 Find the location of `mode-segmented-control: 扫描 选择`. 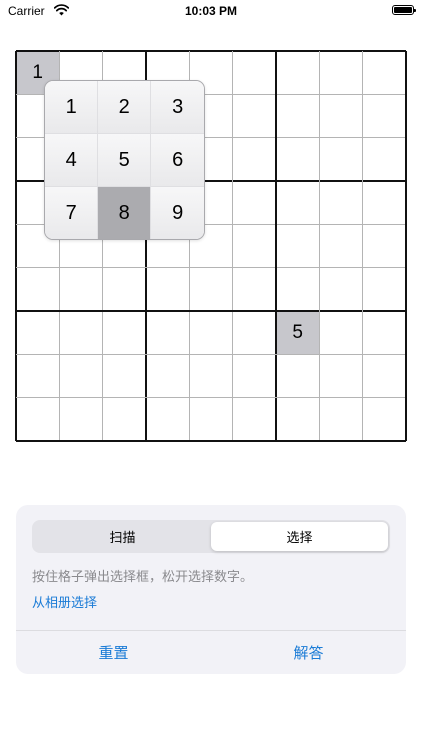

mode-segmented-control: 扫描 选择 is located at coordinates (211, 536).